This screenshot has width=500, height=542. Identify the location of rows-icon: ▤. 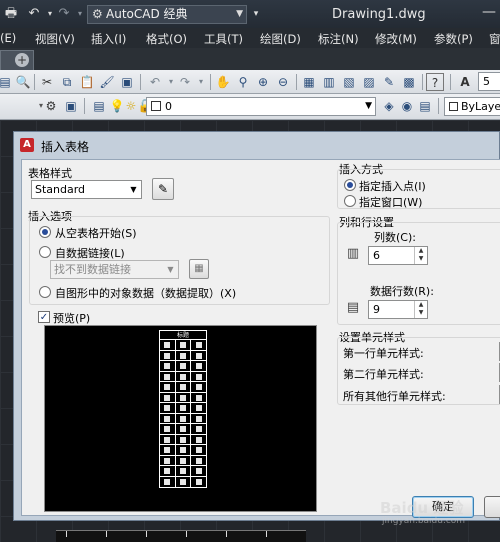
(353, 307).